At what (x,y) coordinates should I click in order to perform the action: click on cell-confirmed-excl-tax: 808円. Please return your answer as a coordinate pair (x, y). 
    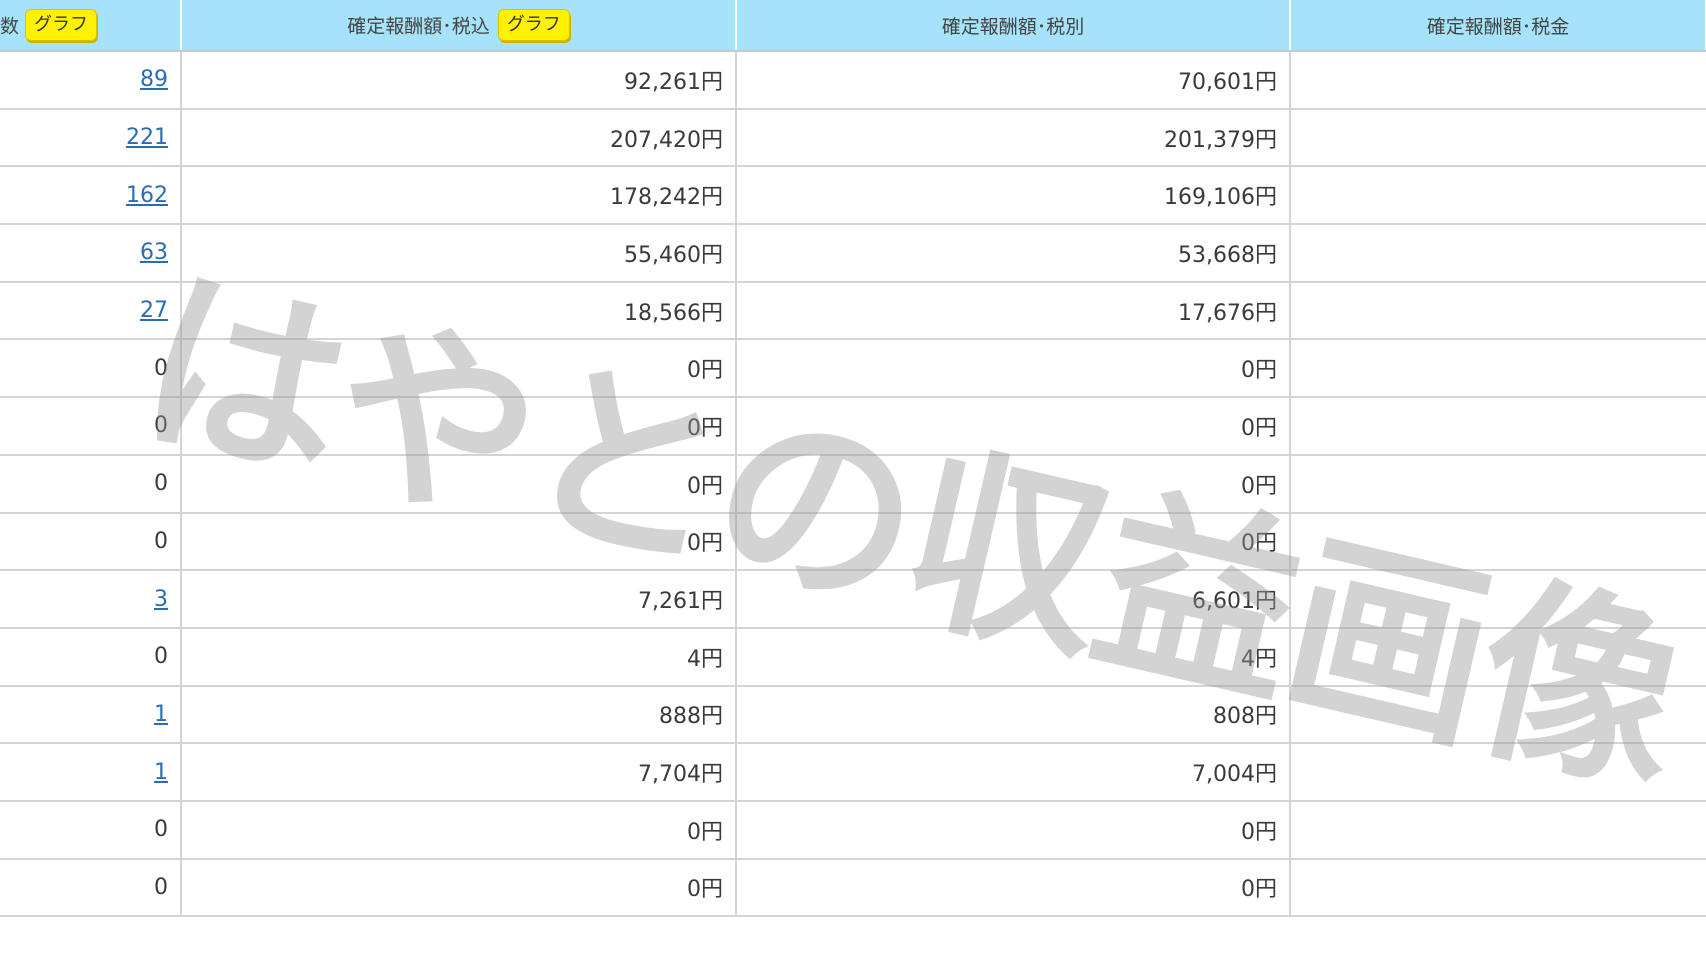
    Looking at the image, I should click on (1013, 715).